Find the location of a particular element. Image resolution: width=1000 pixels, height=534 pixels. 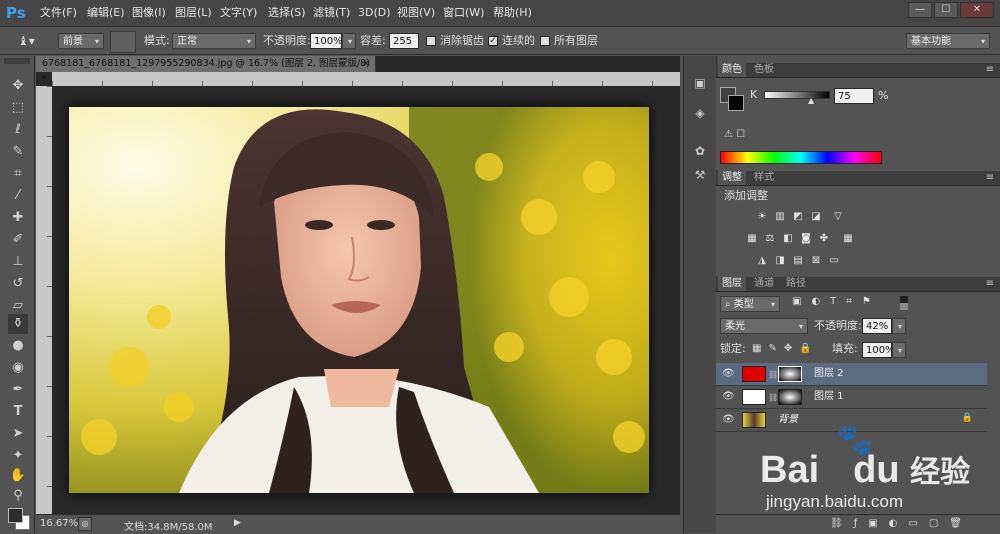

k-slider is located at coordinates (797, 95).